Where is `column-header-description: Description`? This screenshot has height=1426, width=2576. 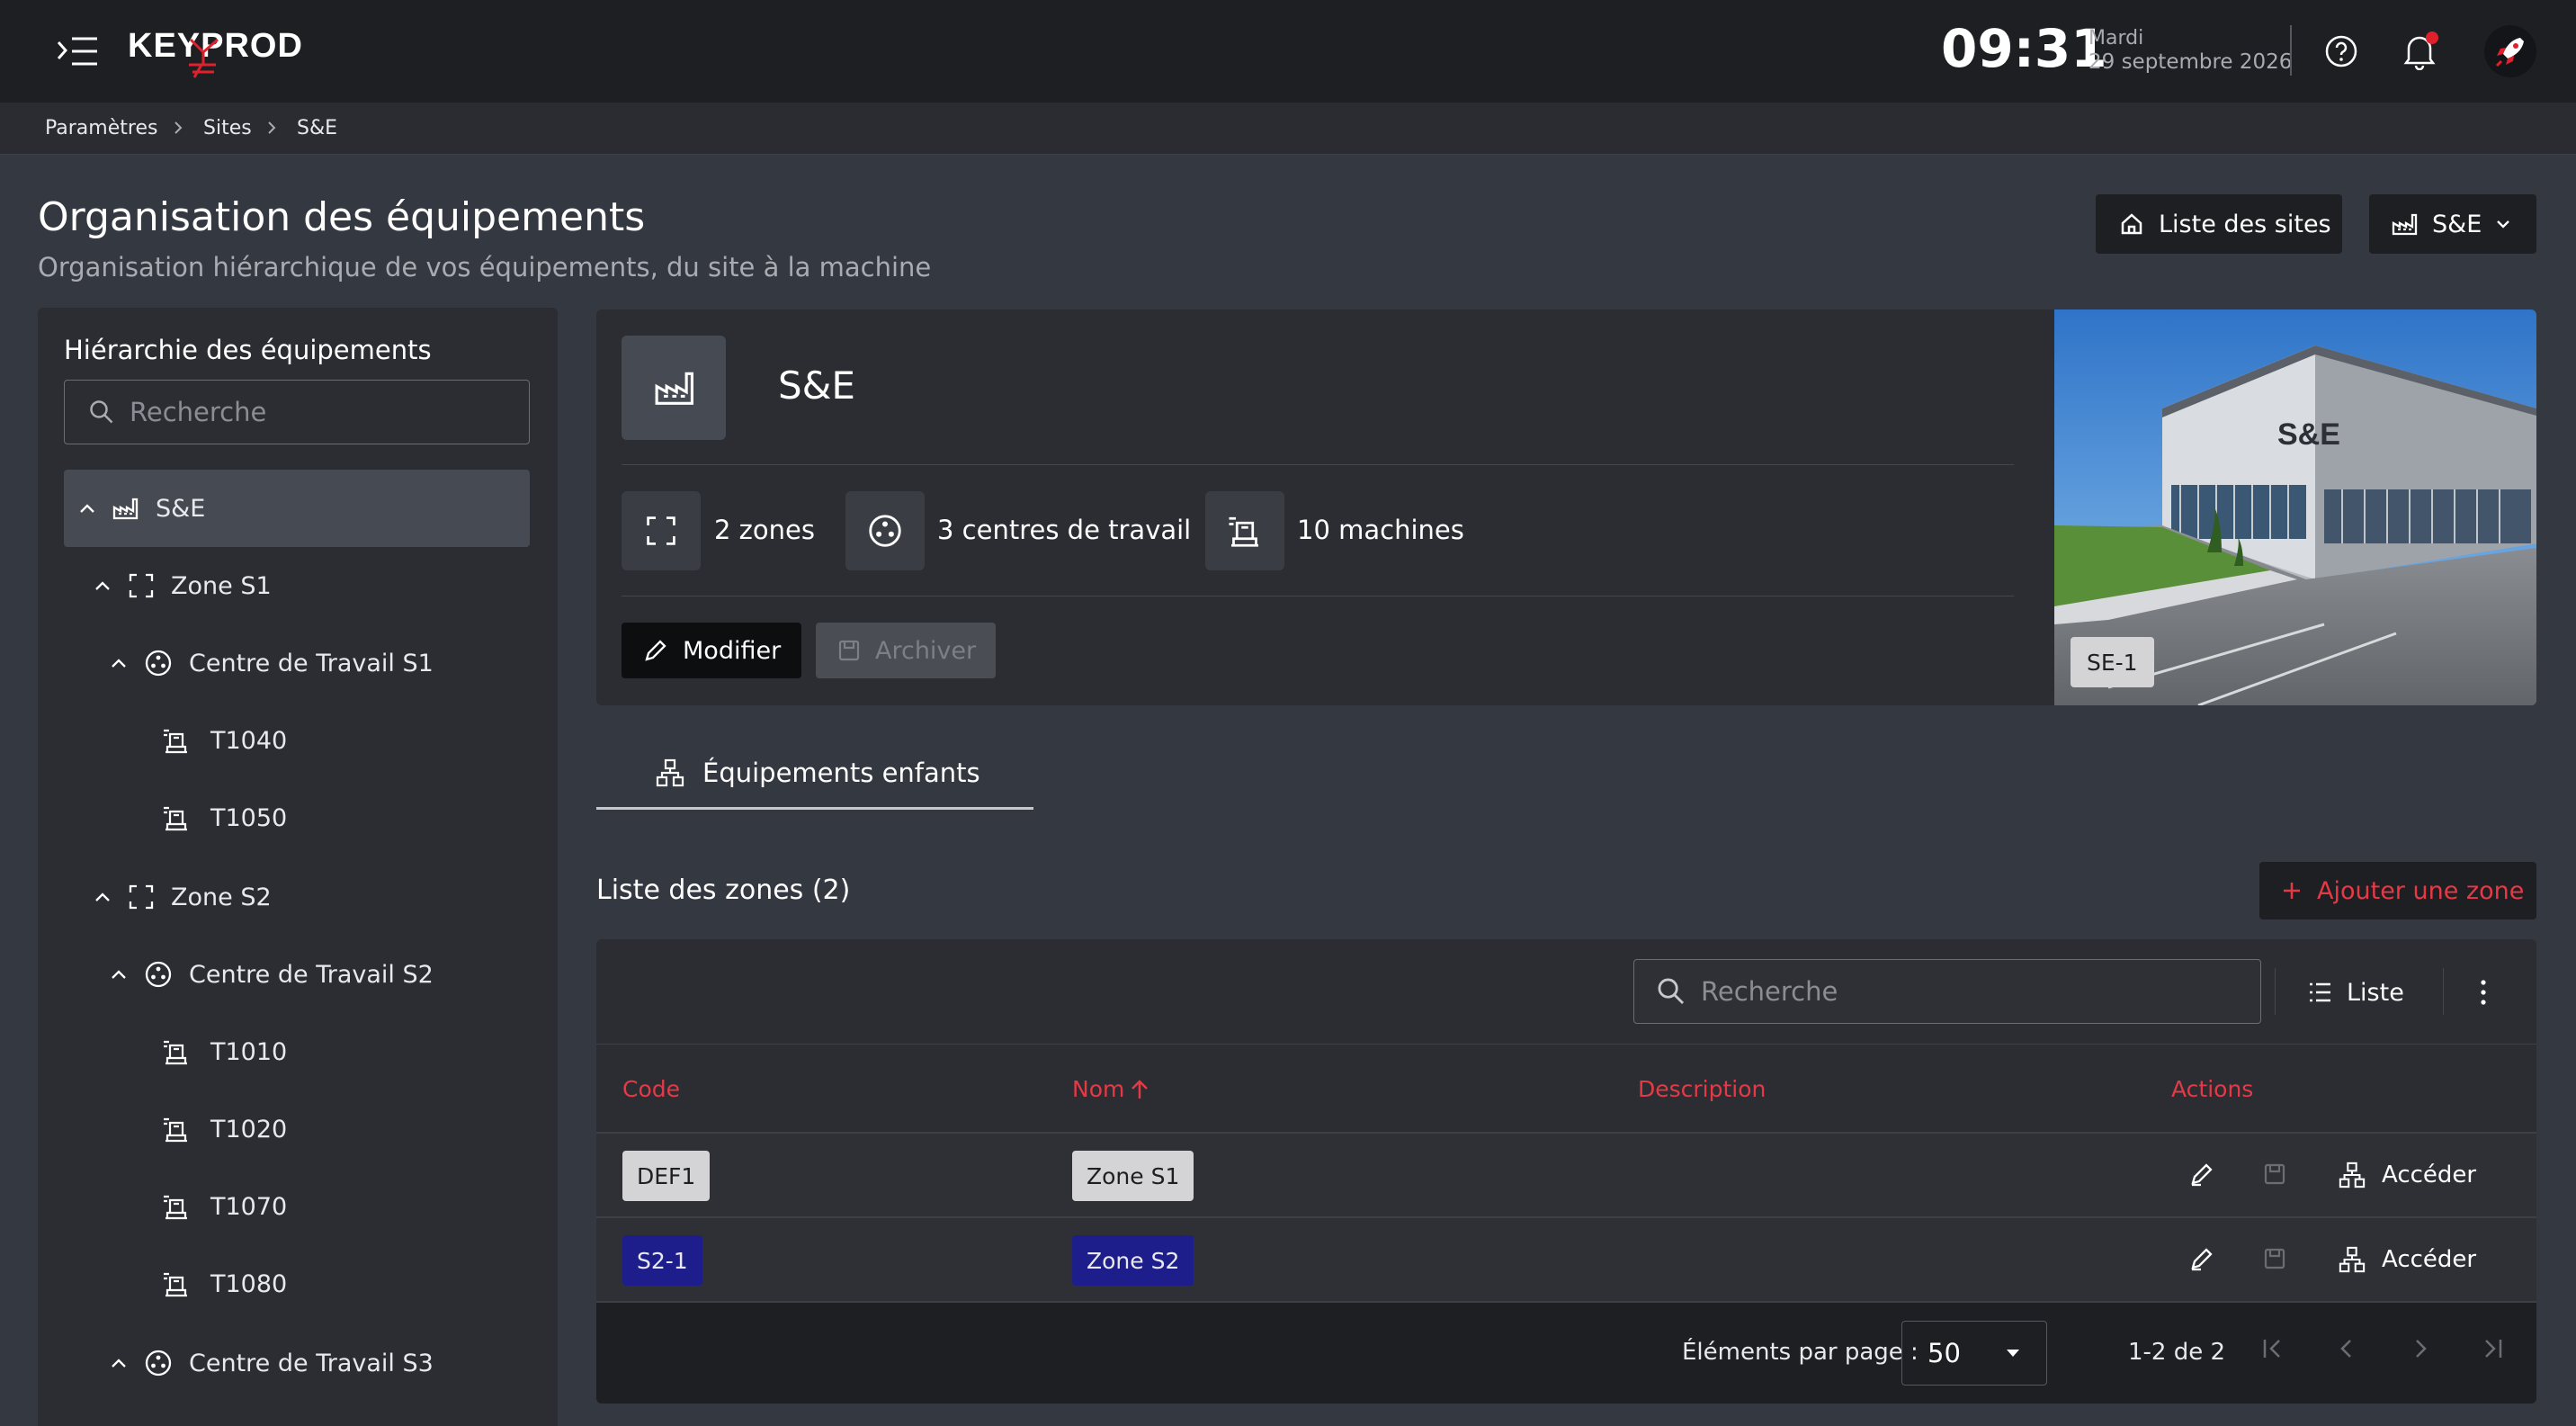
column-header-description: Description is located at coordinates (1702, 1089).